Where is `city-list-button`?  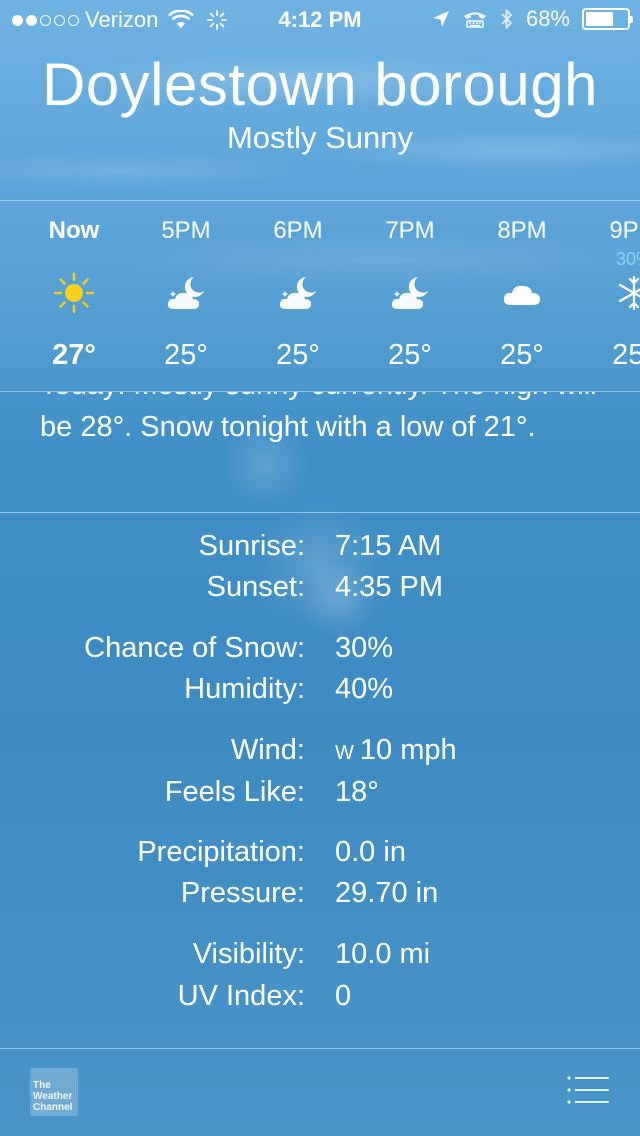
city-list-button is located at coordinates (588, 1090).